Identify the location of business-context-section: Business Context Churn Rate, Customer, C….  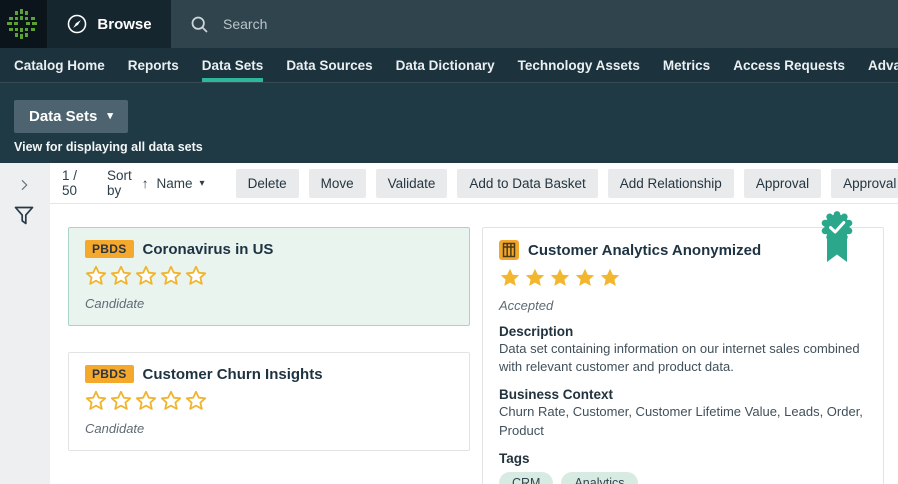
(683, 413).